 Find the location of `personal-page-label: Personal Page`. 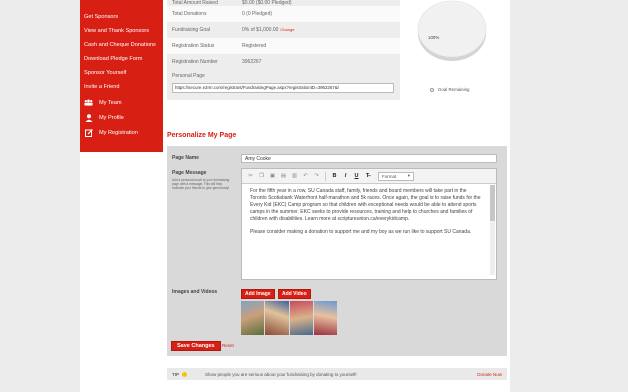

personal-page-label: Personal Page is located at coordinates (188, 76).